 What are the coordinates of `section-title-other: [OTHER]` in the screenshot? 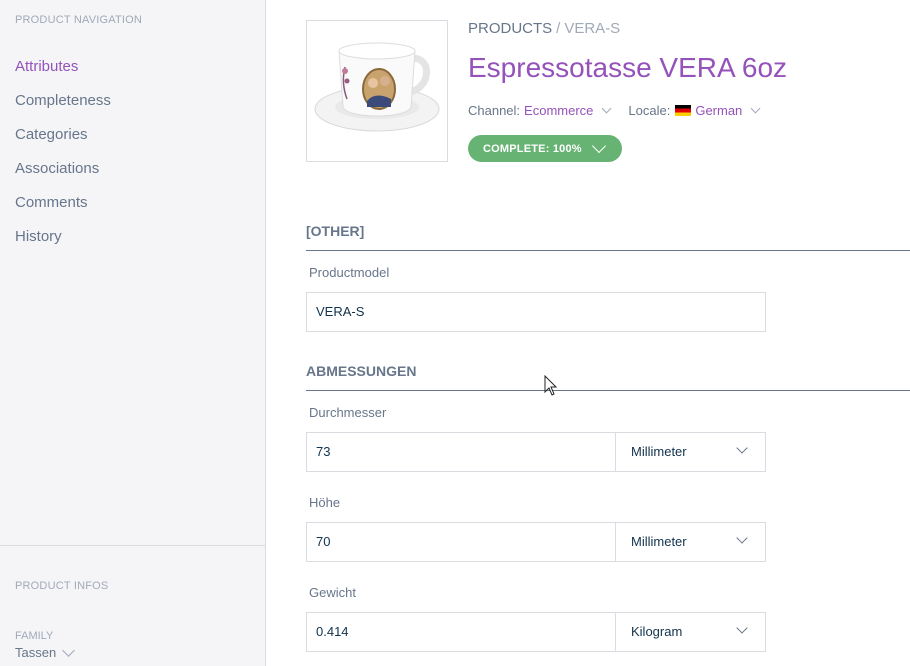 It's located at (335, 231).